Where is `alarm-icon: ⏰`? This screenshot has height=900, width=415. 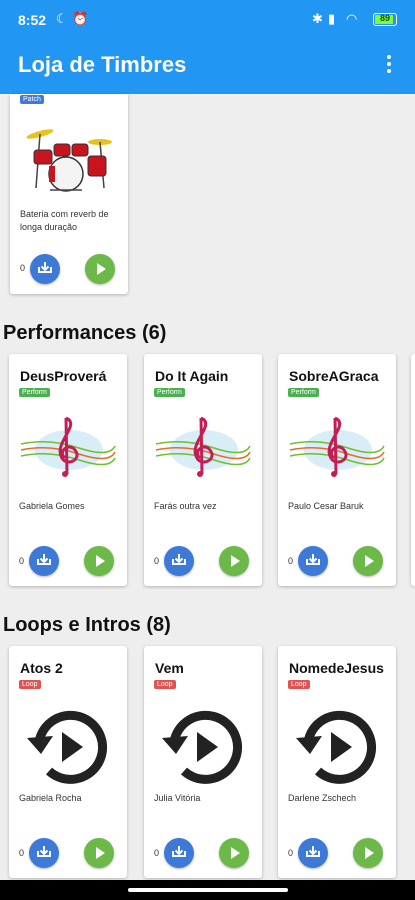
alarm-icon: ⏰ is located at coordinates (80, 18).